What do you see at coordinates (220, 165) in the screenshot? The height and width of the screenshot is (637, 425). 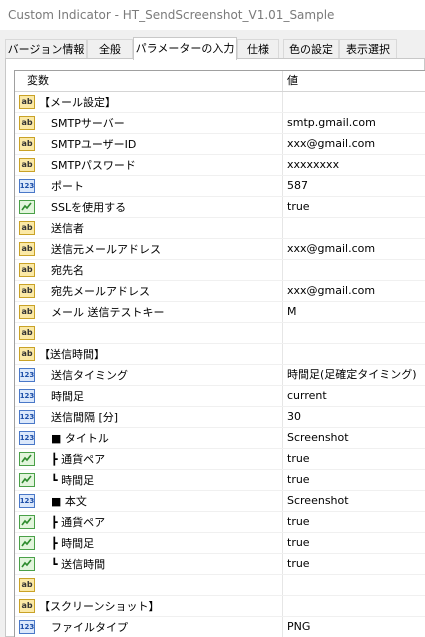 I see `parameter-row: ab SMTPパスワード xxxxxxxx` at bounding box center [220, 165].